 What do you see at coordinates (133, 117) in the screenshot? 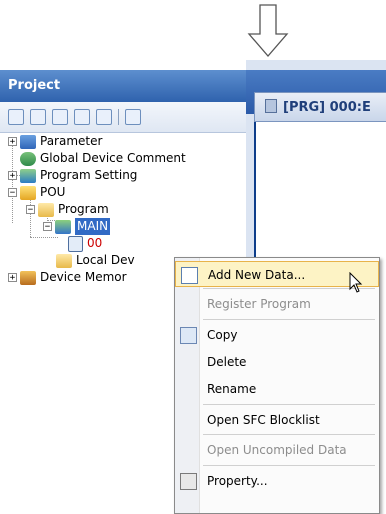
I see `find-icon` at bounding box center [133, 117].